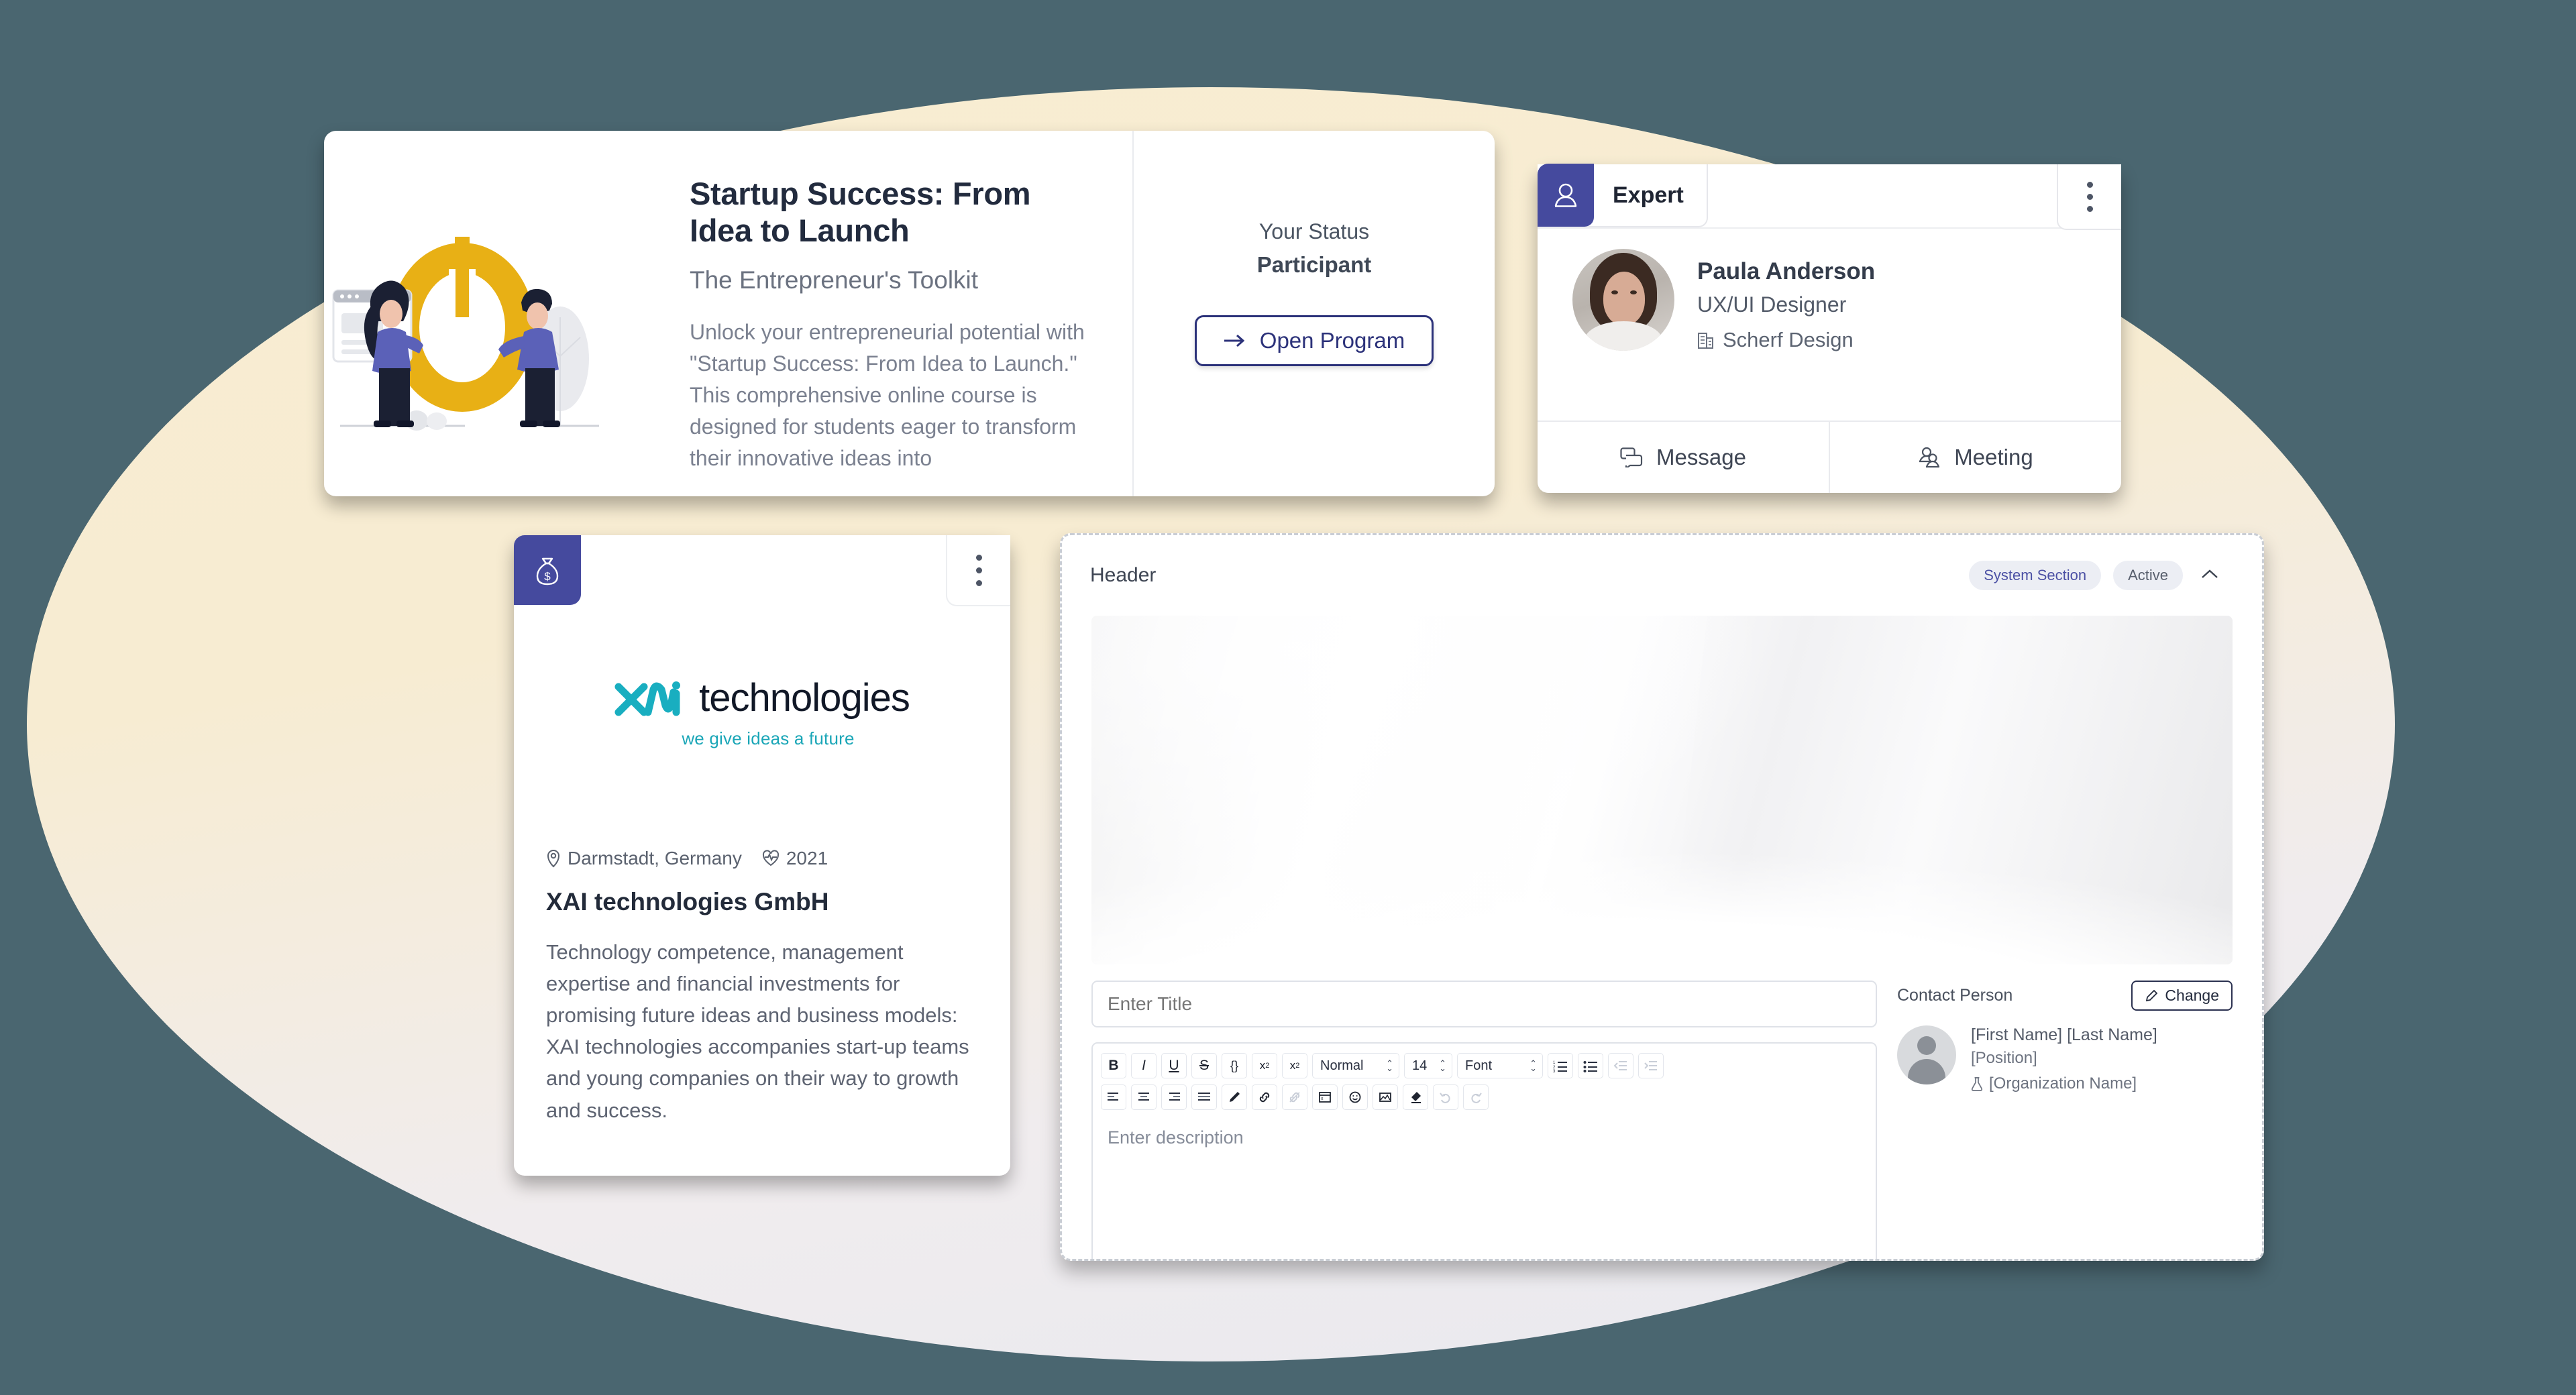 This screenshot has height=1395, width=2576. I want to click on align-justify-icon, so click(1204, 1097).